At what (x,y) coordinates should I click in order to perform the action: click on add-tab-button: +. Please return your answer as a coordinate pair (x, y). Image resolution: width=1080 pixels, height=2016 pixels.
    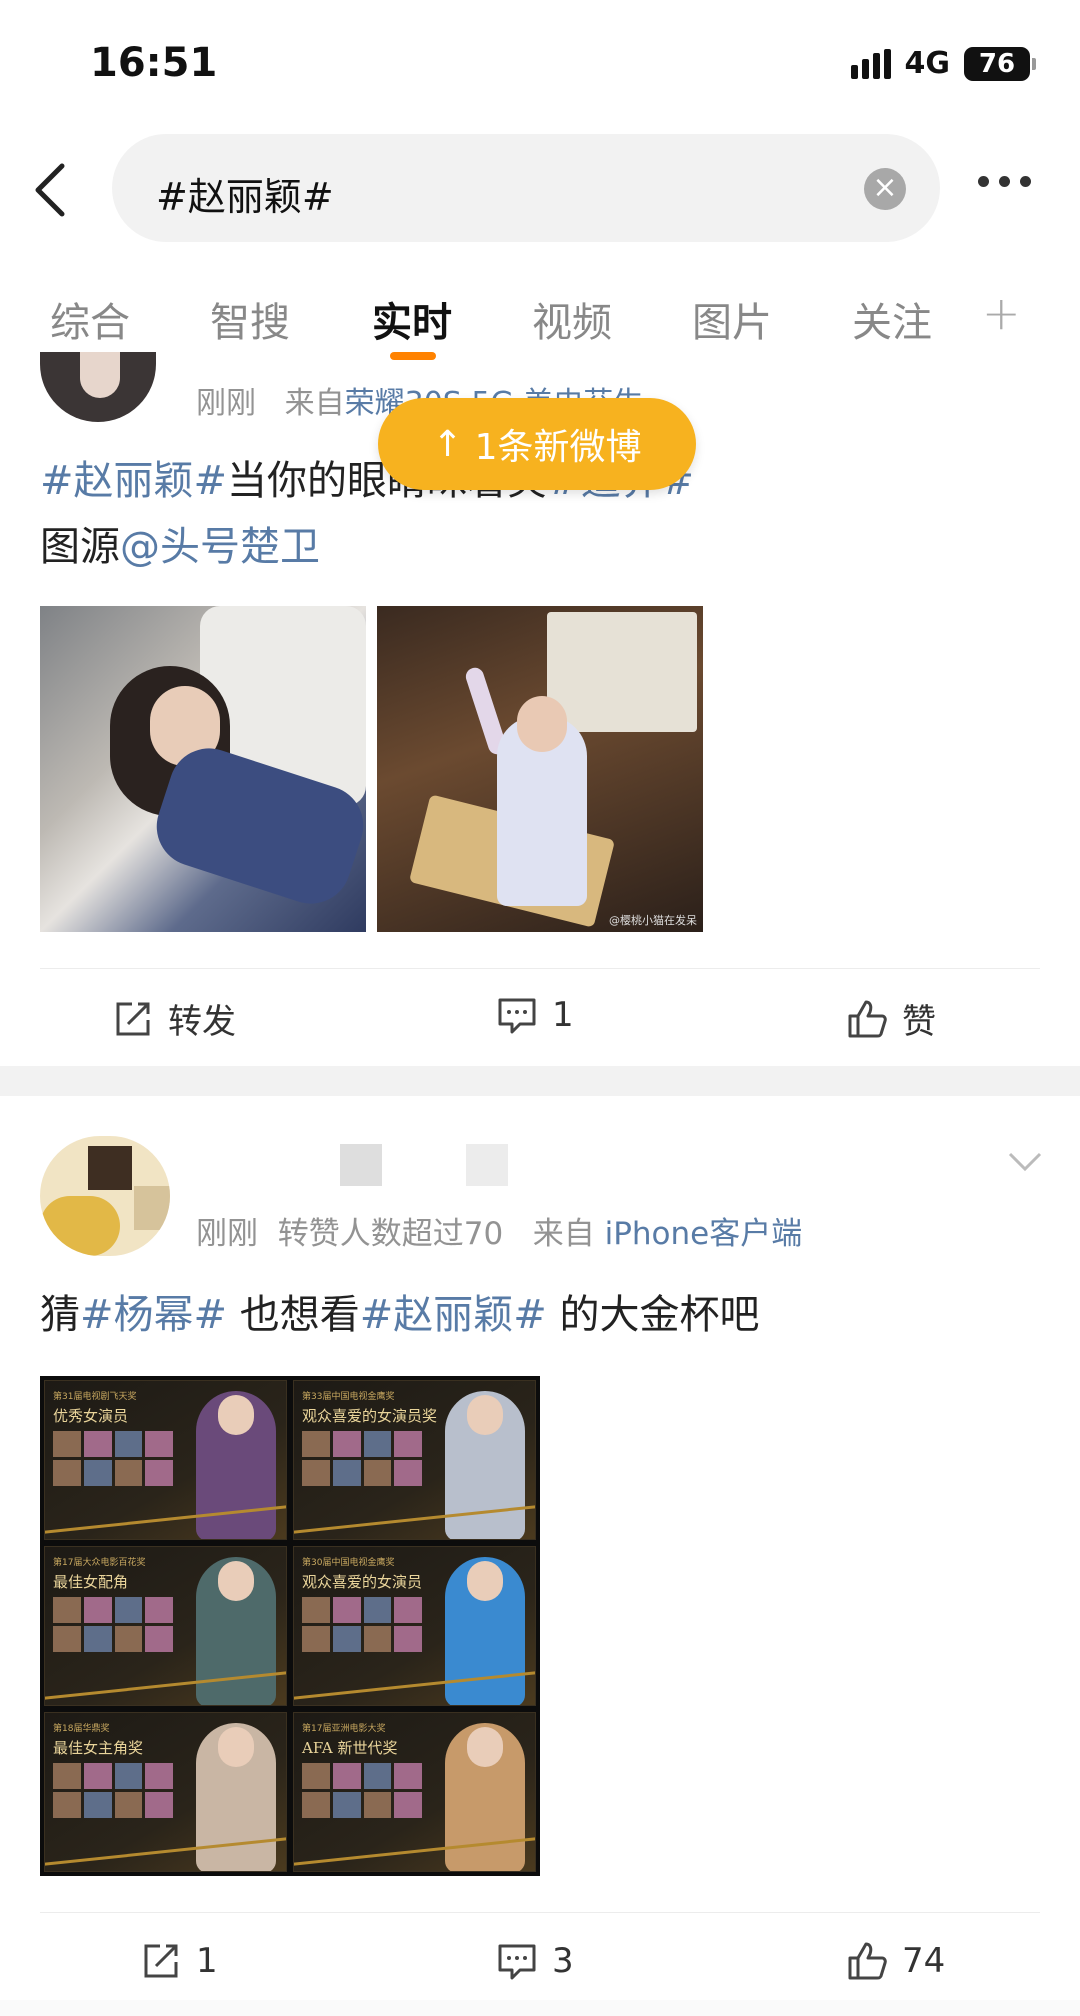
    Looking at the image, I should click on (1001, 313).